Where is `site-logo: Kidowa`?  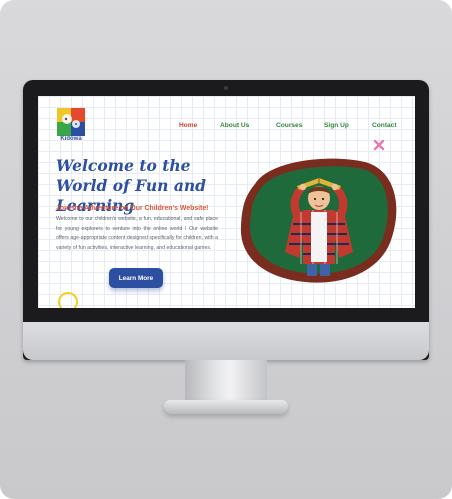 site-logo: Kidowa is located at coordinates (71, 126).